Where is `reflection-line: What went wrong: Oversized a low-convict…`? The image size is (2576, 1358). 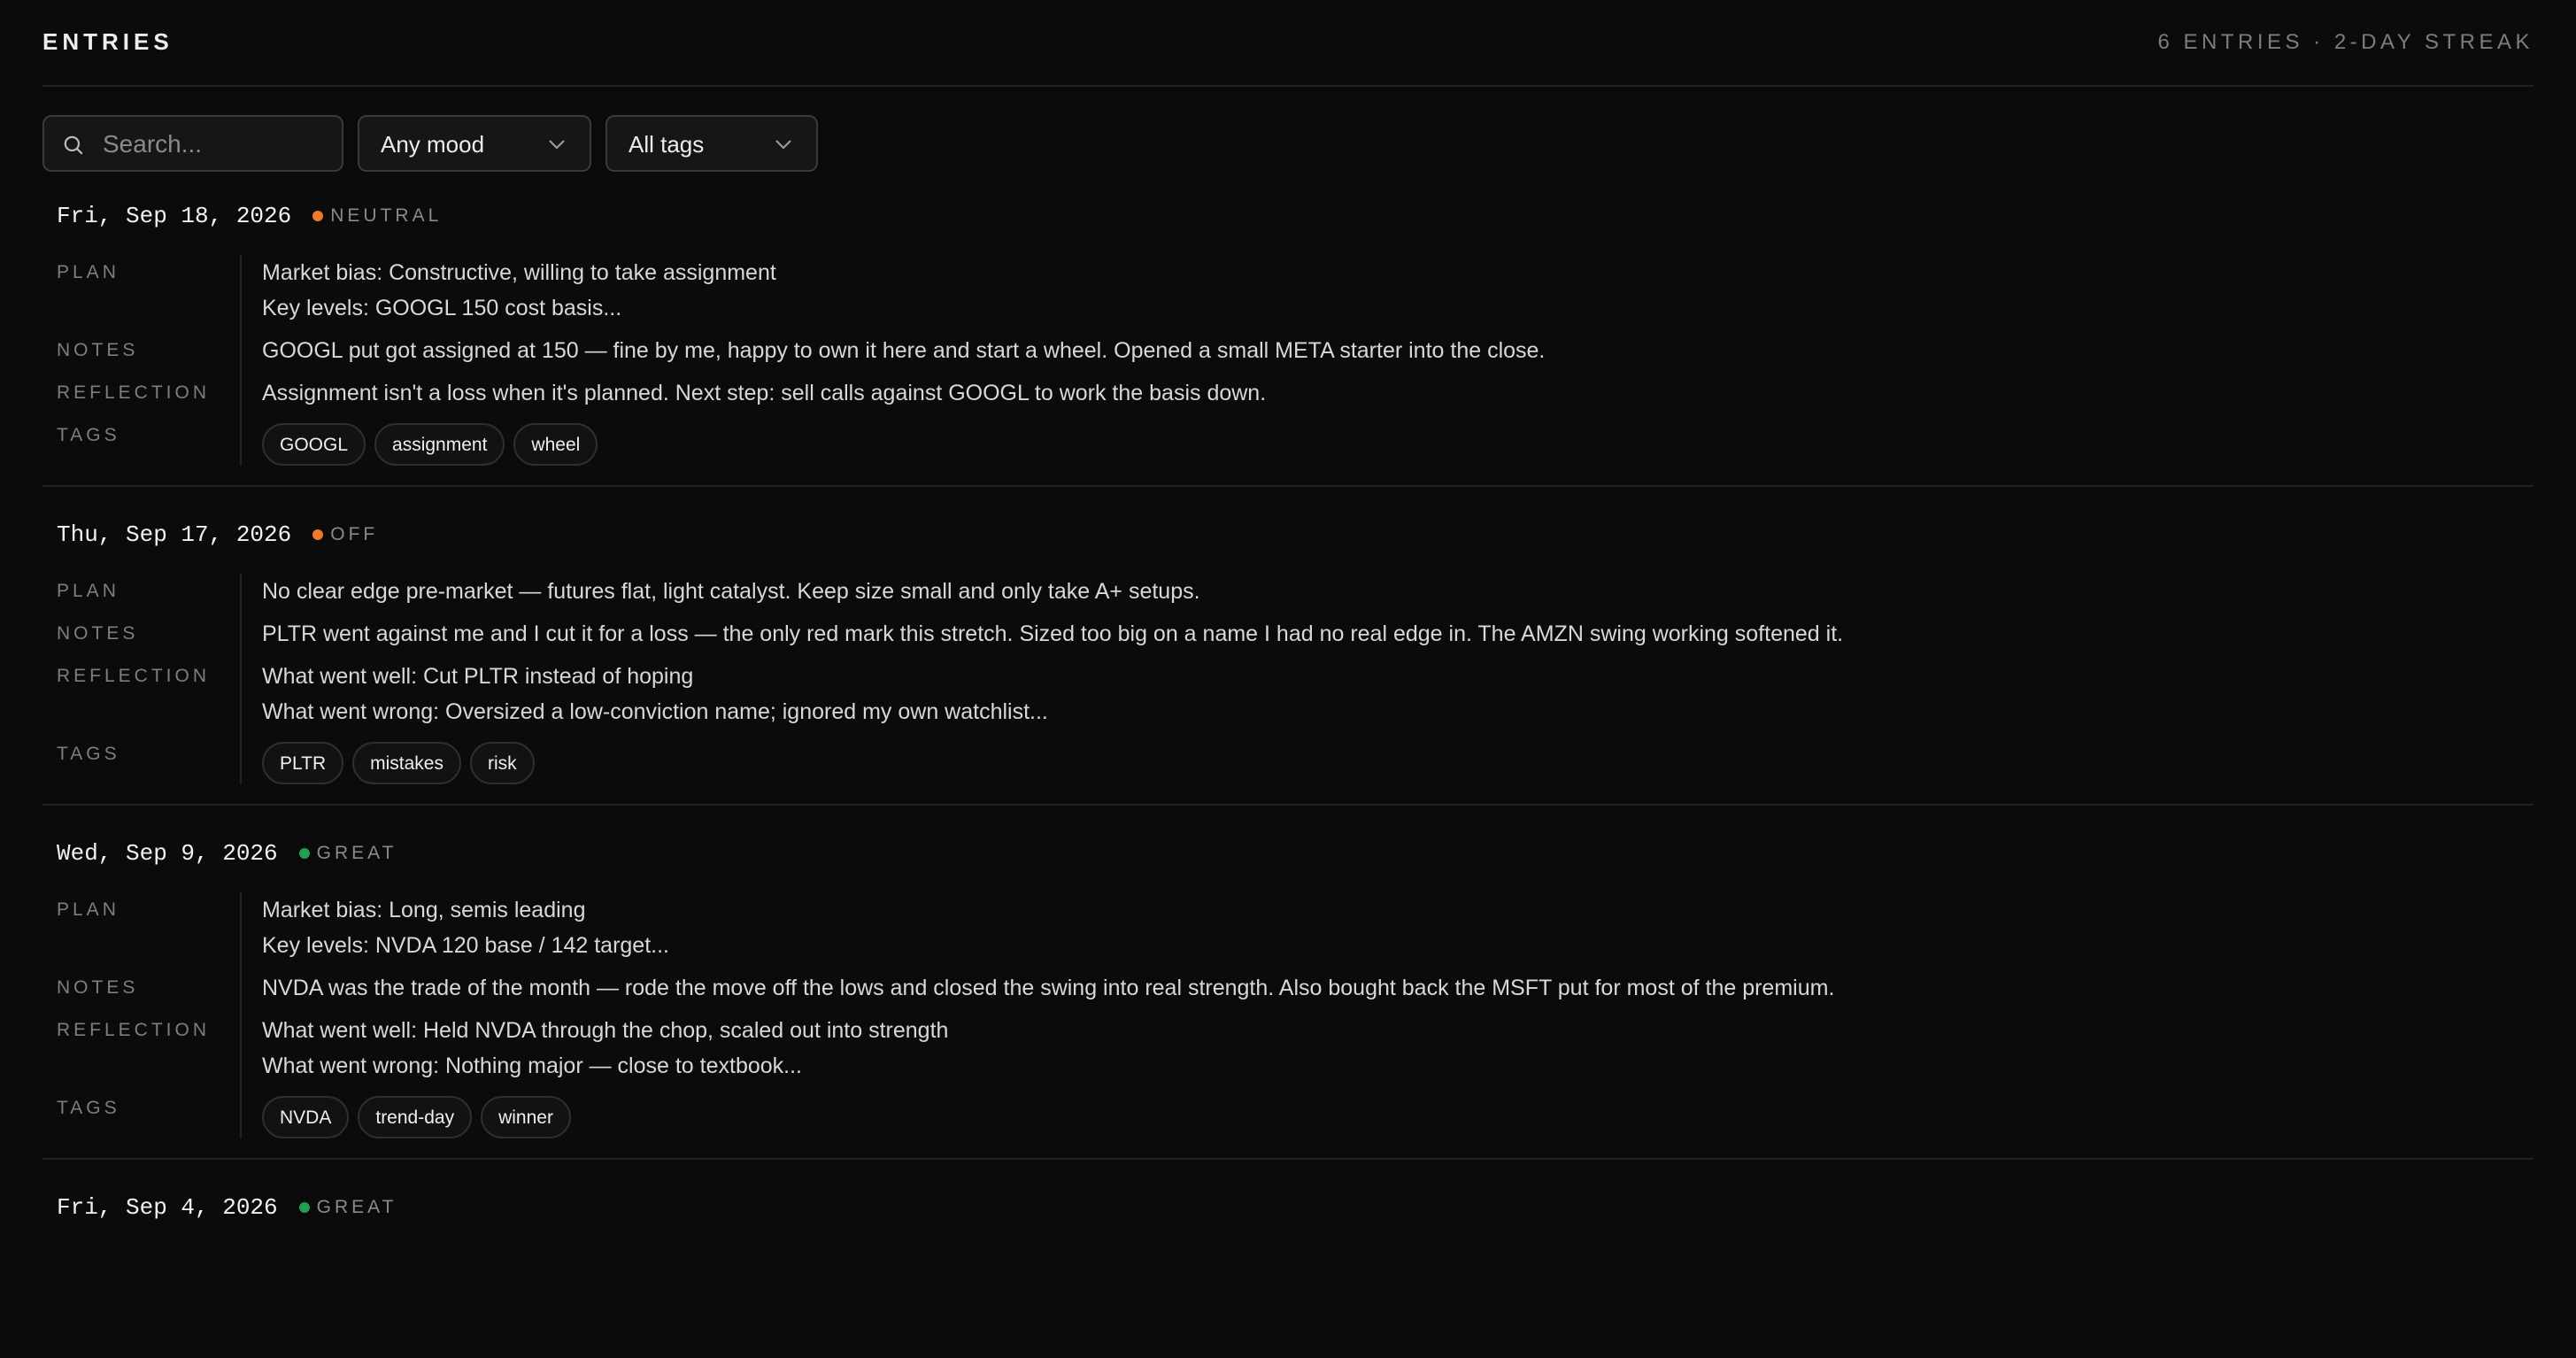
reflection-line: What went wrong: Oversized a low-convict… is located at coordinates (655, 711).